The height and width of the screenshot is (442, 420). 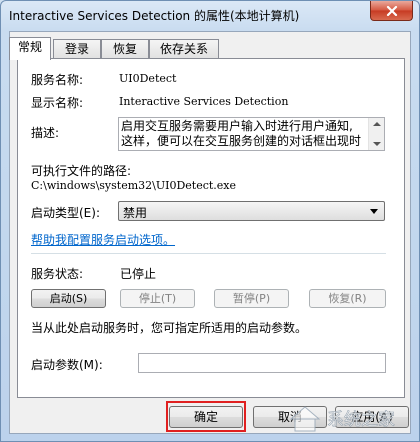 I want to click on start-params-input, so click(x=262, y=363).